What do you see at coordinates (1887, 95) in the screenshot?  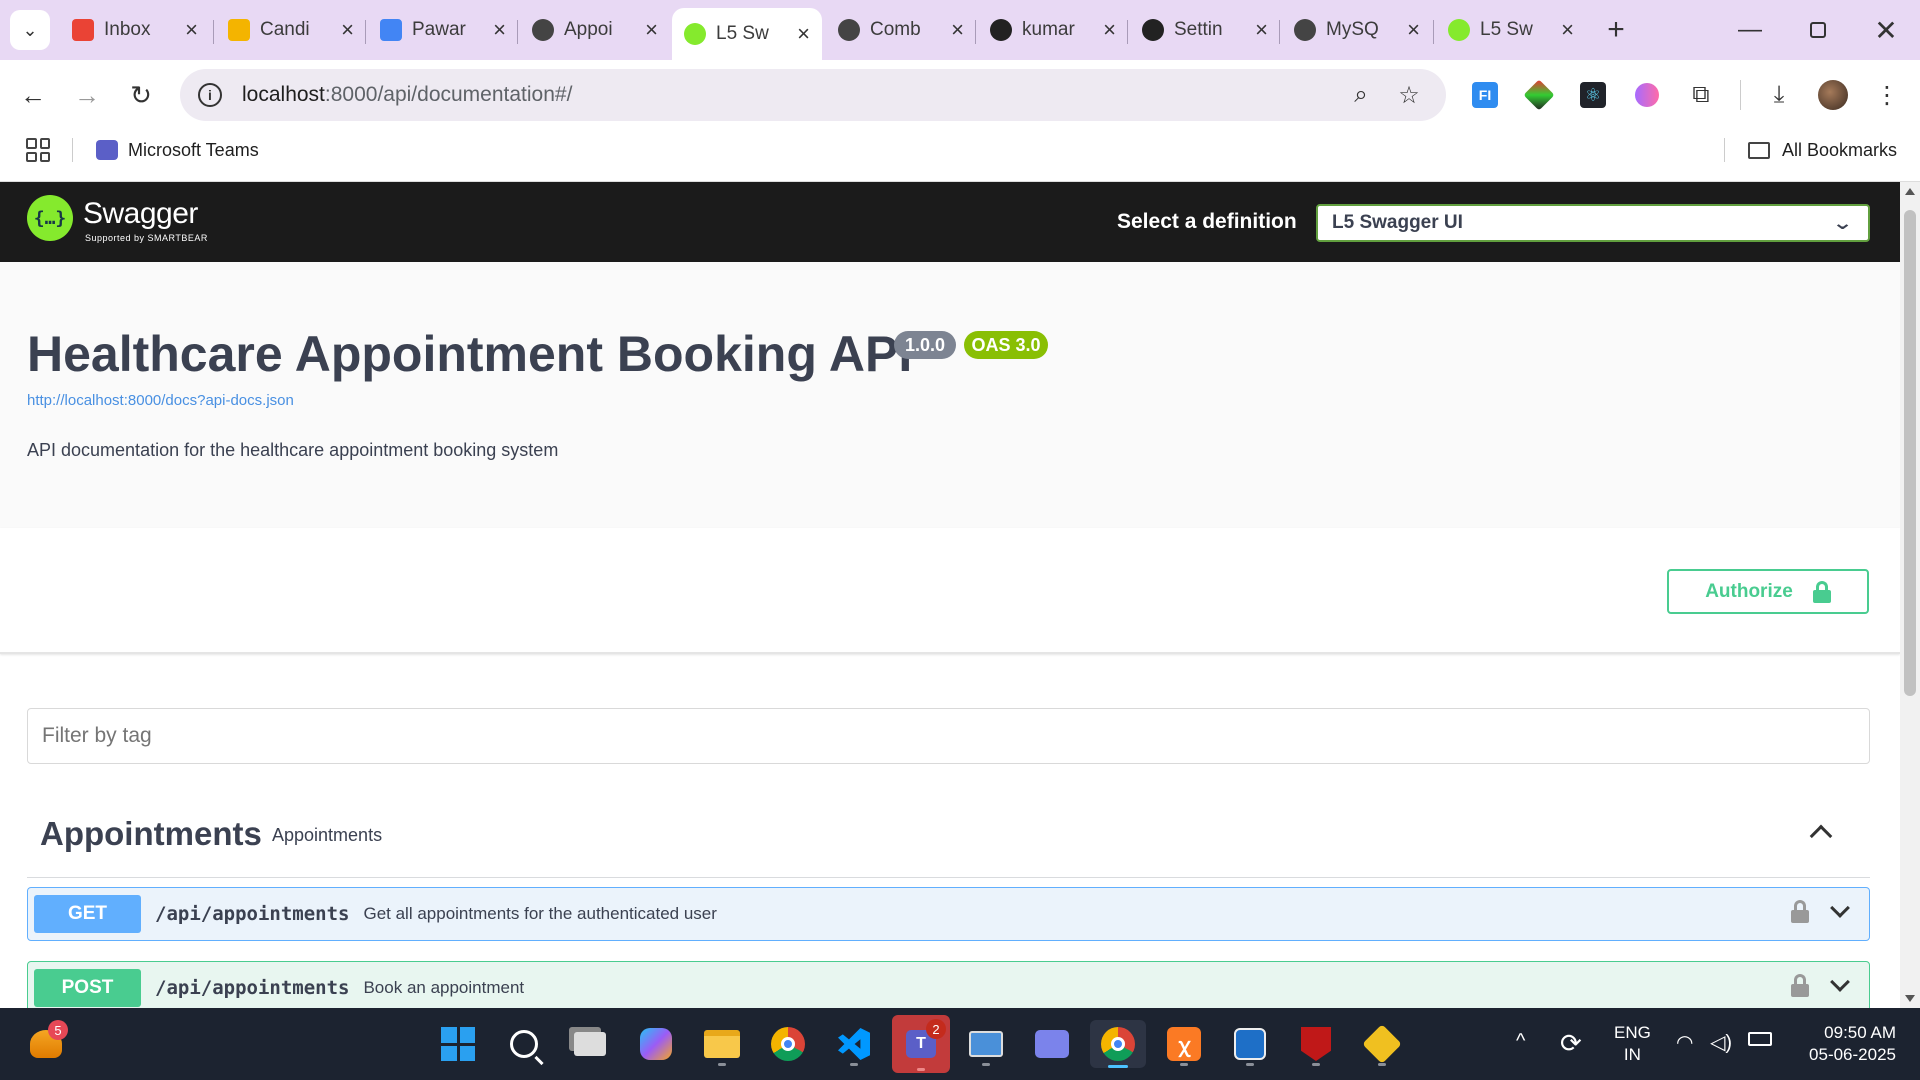 I see `menu-kebab-icon: ⋮` at bounding box center [1887, 95].